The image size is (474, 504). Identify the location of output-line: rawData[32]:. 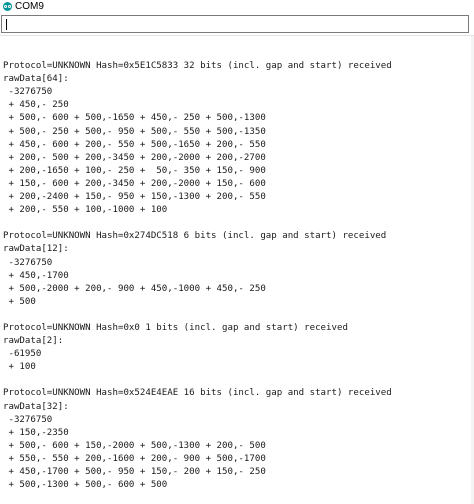
(36, 406).